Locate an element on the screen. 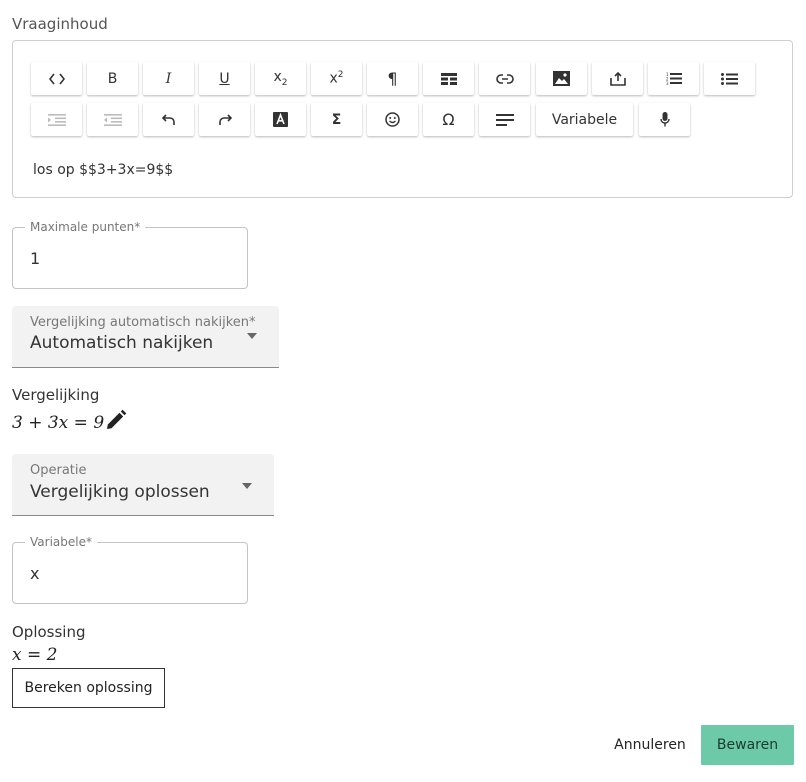 The width and height of the screenshot is (806, 782). image-icon is located at coordinates (561, 78).